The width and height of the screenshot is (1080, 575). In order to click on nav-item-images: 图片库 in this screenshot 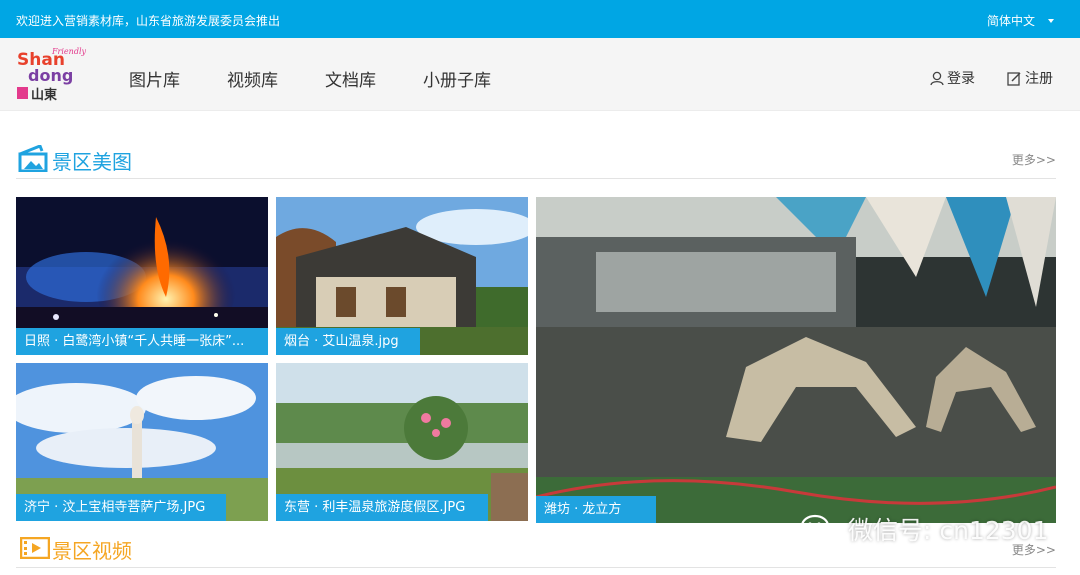, I will do `click(154, 78)`.